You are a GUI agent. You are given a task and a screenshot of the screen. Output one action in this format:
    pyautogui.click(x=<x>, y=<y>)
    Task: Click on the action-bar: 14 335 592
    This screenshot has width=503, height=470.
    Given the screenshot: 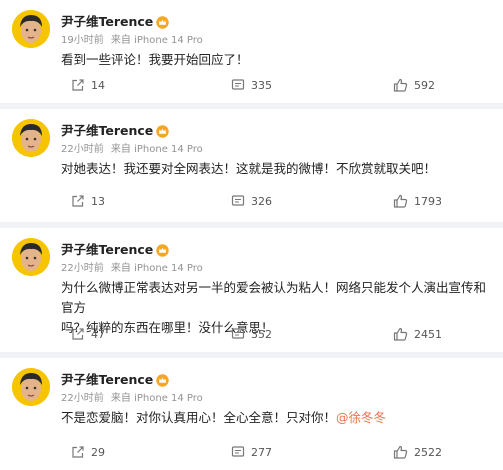 What is the action you would take?
    pyautogui.click(x=251, y=85)
    